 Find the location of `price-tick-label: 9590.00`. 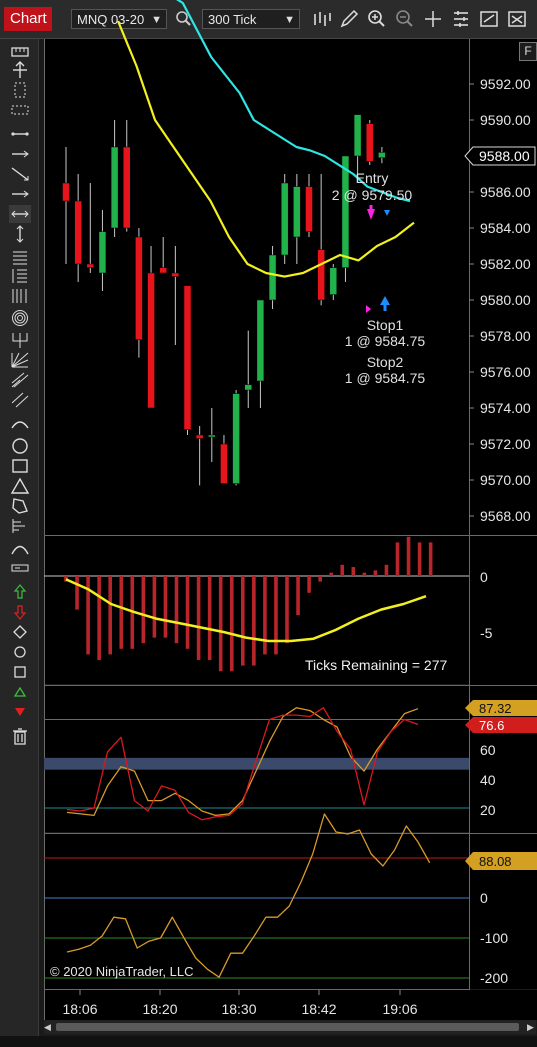

price-tick-label: 9590.00 is located at coordinates (505, 120).